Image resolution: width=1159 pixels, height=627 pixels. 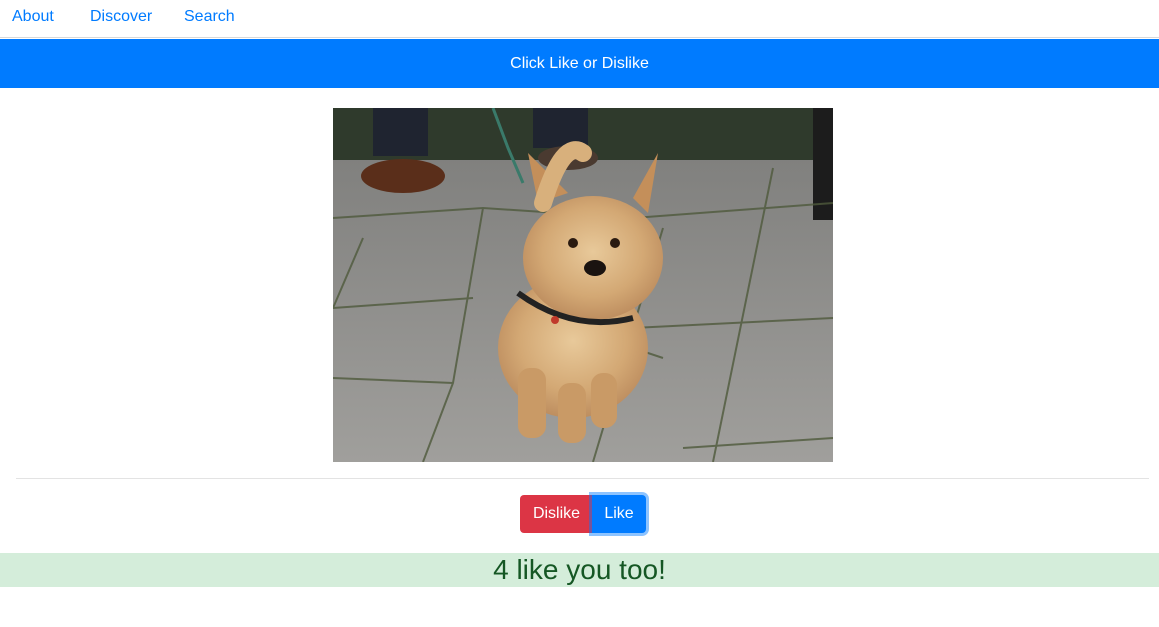 What do you see at coordinates (121, 17) in the screenshot?
I see `nav-link-discover: Discover` at bounding box center [121, 17].